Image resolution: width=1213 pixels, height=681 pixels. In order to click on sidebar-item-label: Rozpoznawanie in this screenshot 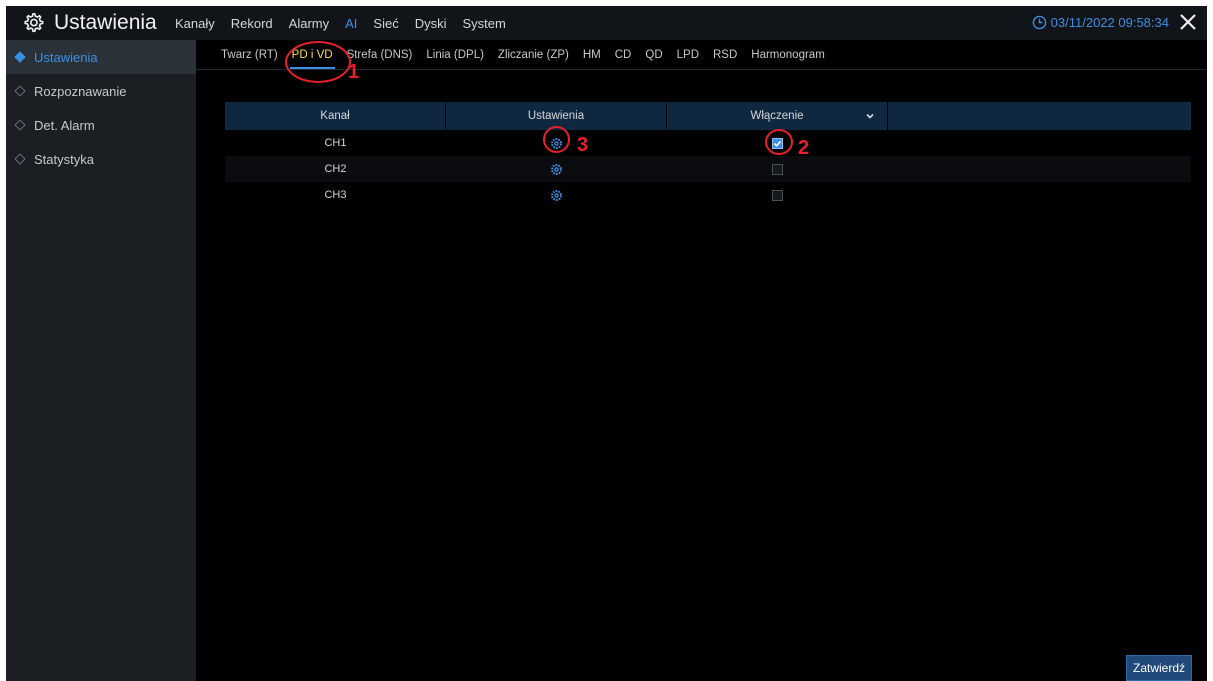, I will do `click(80, 91)`.